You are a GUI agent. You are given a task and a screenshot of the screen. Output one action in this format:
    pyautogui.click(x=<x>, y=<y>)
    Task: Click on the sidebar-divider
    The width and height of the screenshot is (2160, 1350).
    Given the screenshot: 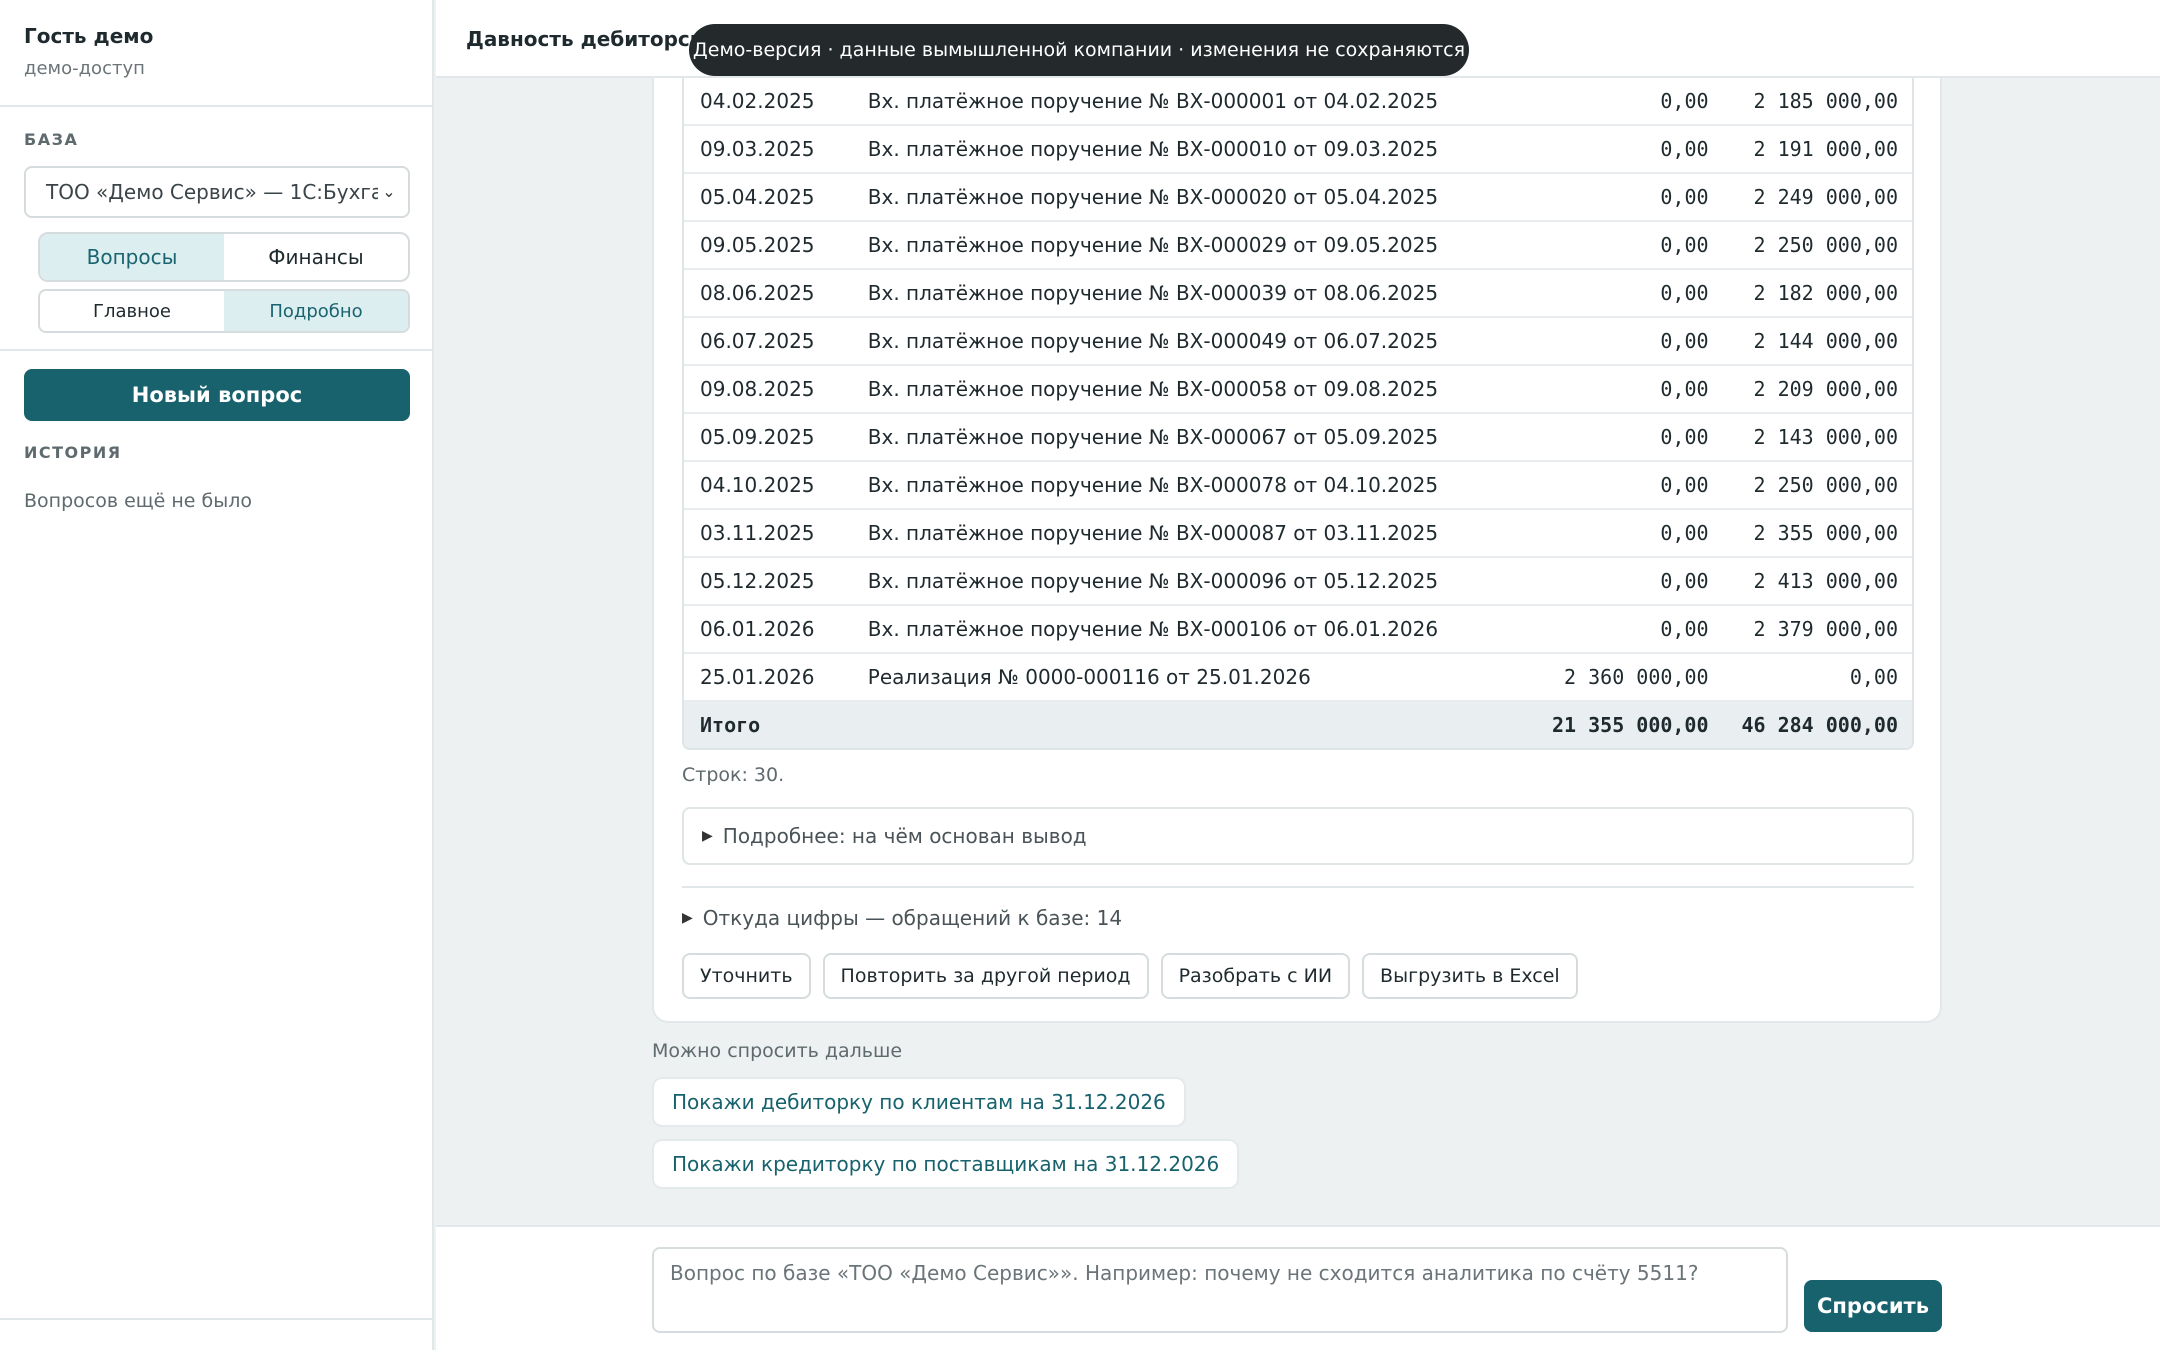 What is the action you would take?
    pyautogui.click(x=217, y=350)
    